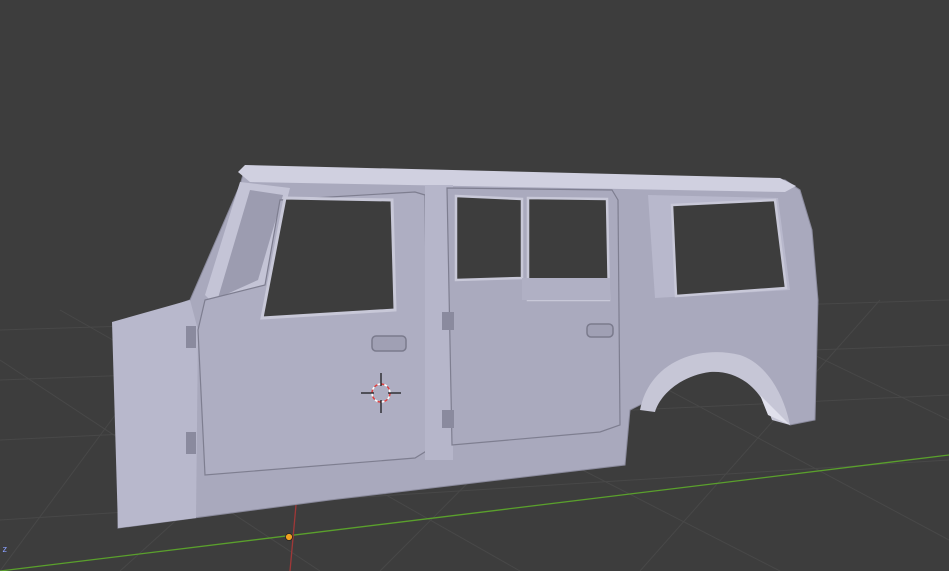  I want to click on object-origin-icon, so click(289, 537).